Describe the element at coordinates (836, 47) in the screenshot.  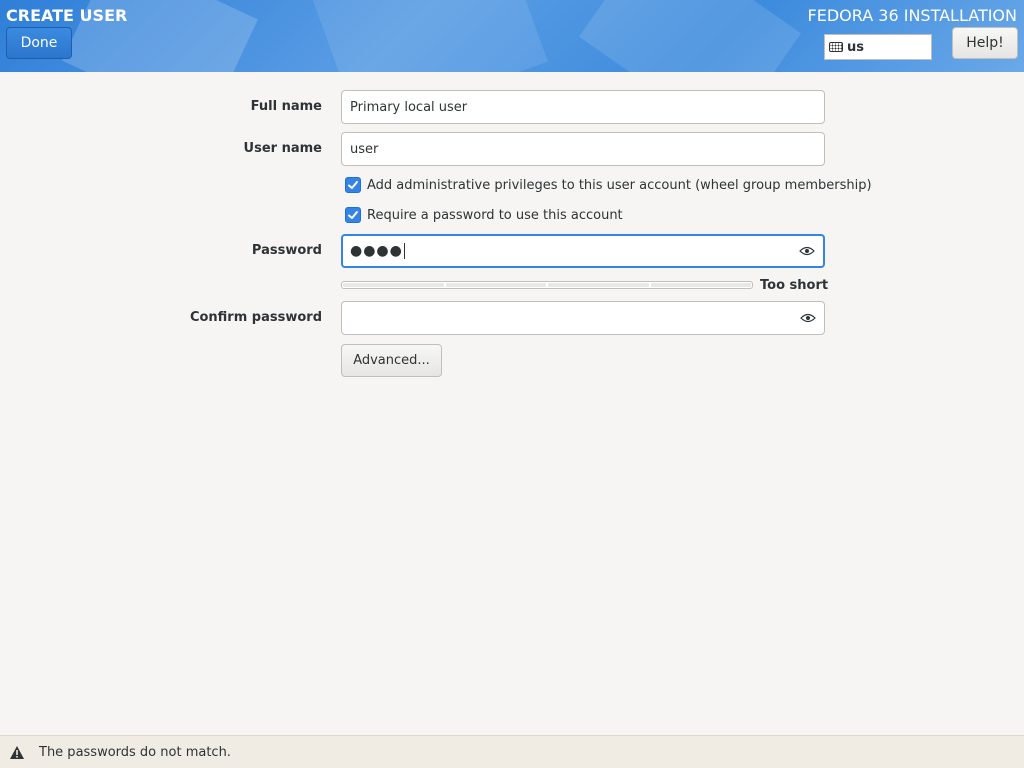
I see `keyboard-icon` at that location.